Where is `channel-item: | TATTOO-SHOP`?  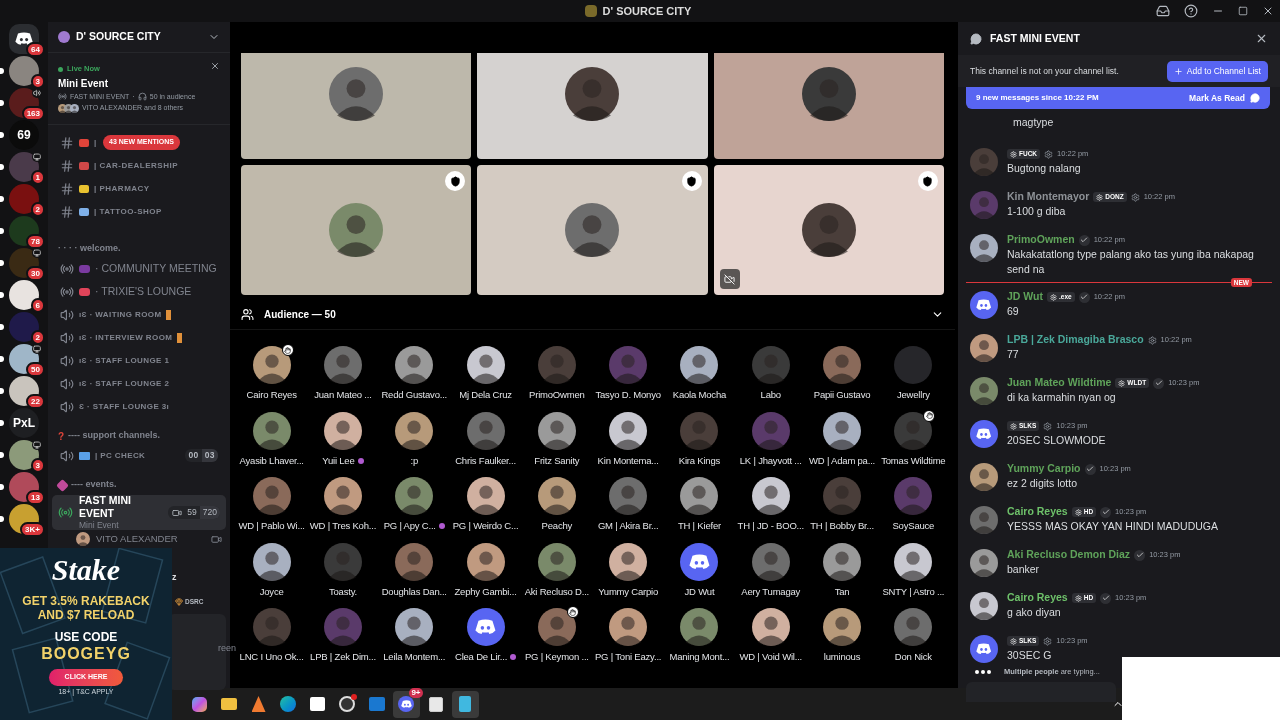
channel-item: | TATTOO-SHOP is located at coordinates (111, 211).